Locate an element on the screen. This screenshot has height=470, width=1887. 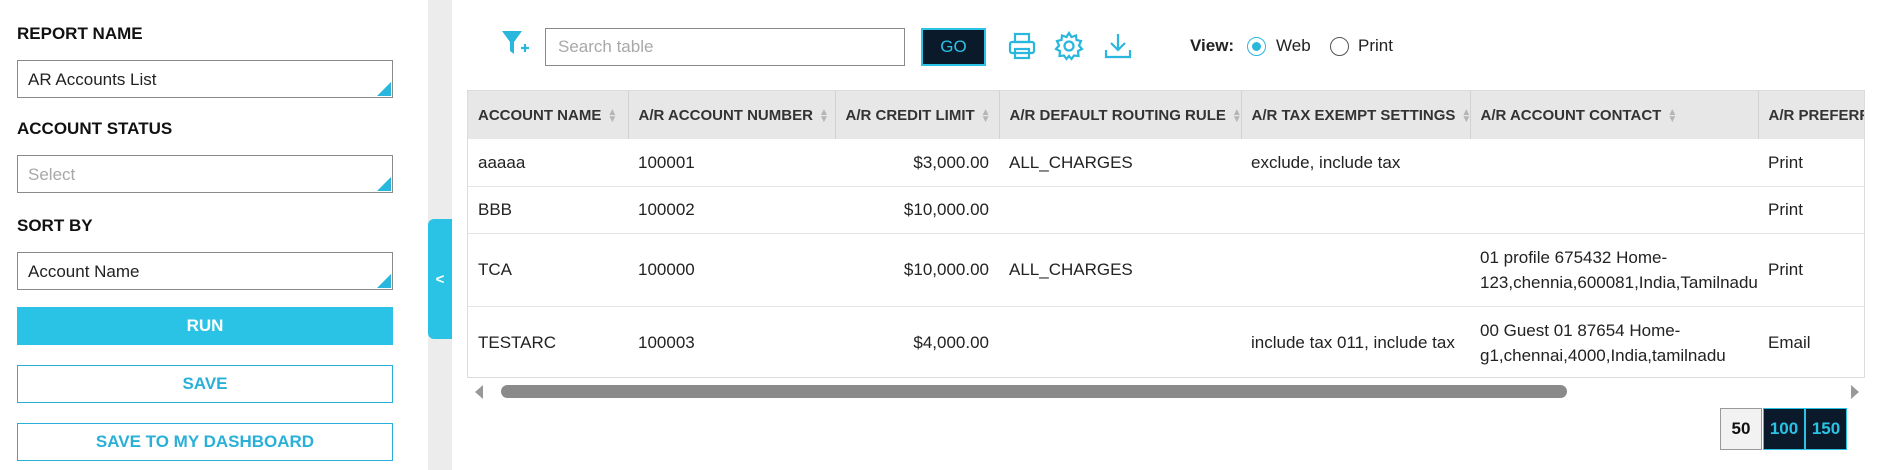
tax-exempt-cell: exclude, include tax is located at coordinates (1355, 163).